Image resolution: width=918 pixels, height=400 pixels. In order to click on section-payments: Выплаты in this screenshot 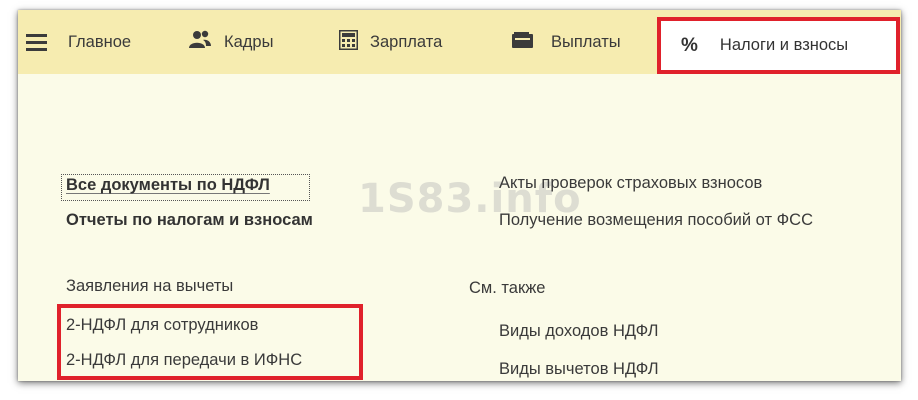, I will do `click(566, 42)`.